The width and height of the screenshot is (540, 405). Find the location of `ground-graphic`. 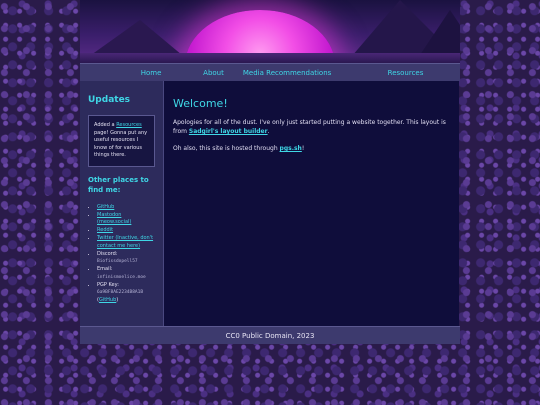

ground-graphic is located at coordinates (270, 58).